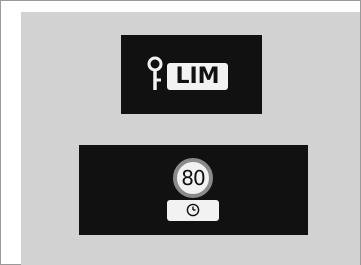  I want to click on speed-limiter-symbol: LIM, so click(192, 75).